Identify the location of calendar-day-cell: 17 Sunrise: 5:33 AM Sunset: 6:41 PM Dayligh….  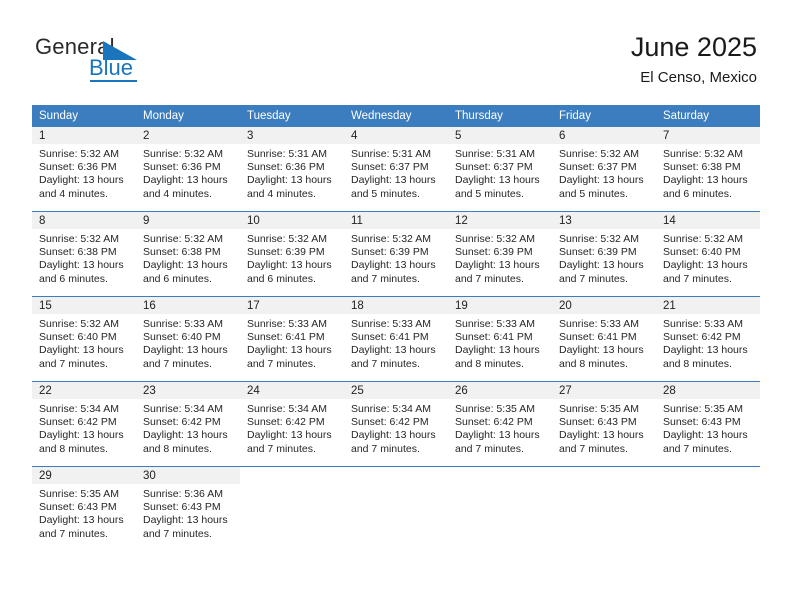
(292, 339).